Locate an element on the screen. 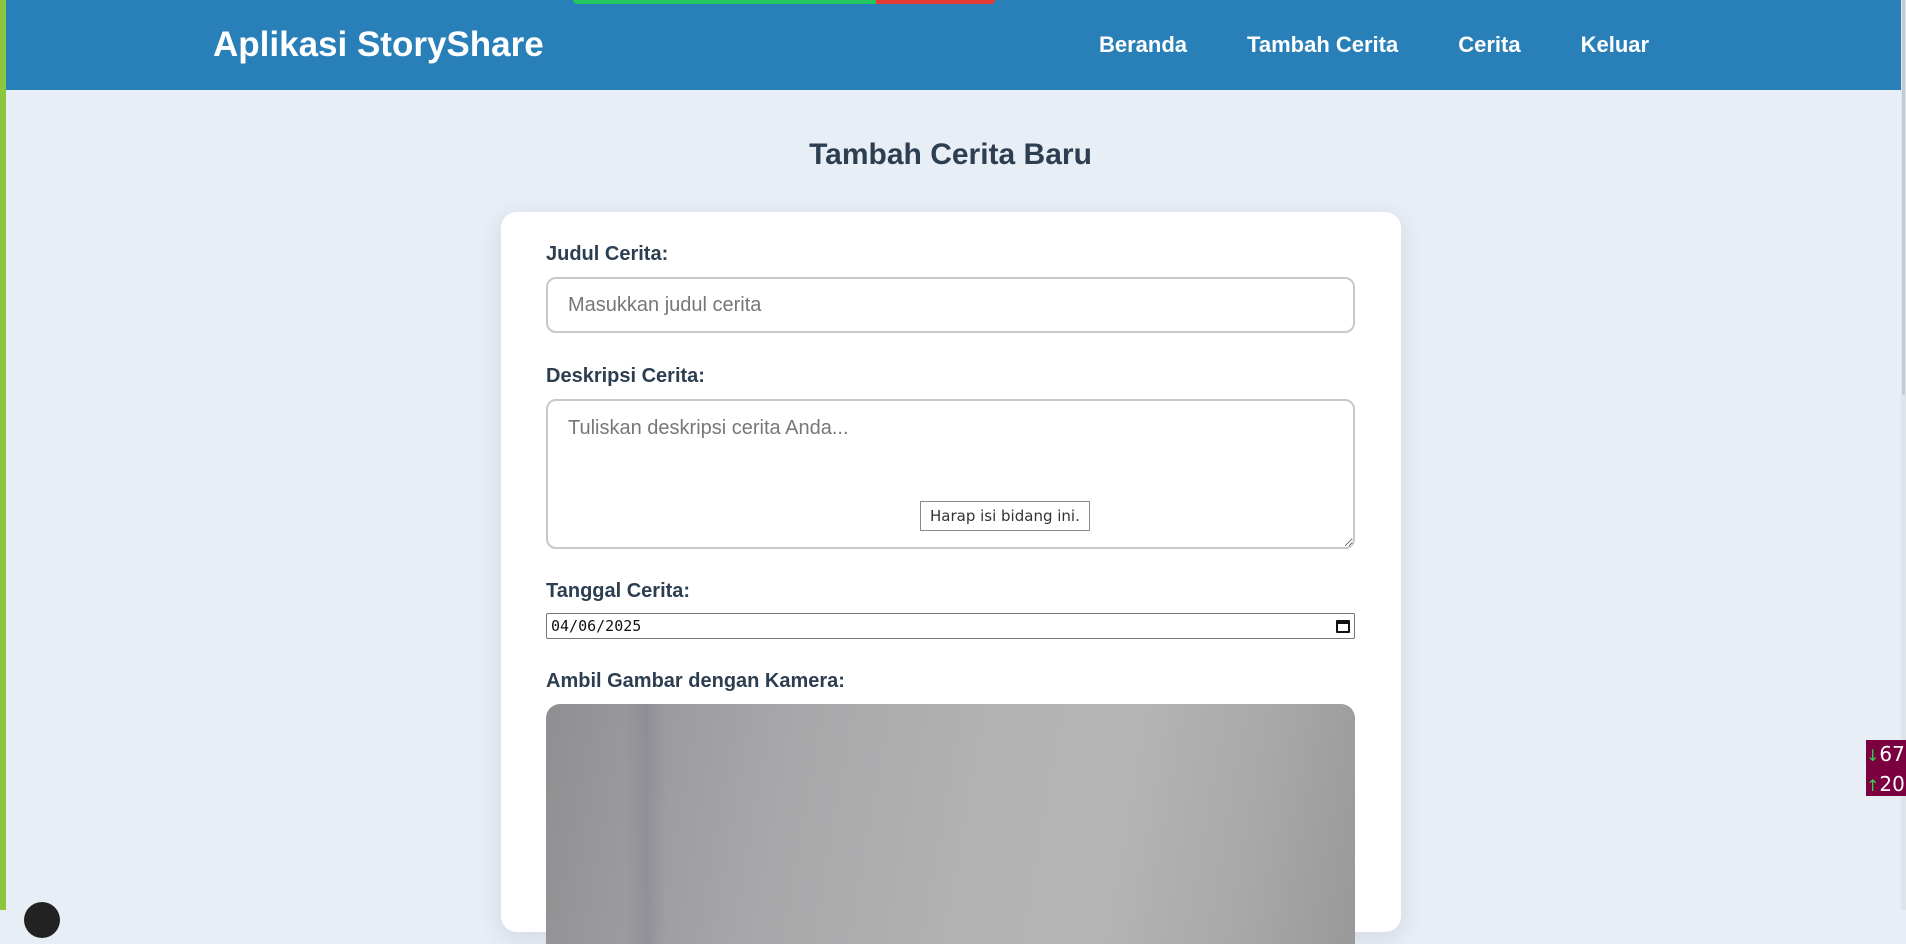 This screenshot has width=1906, height=944. scrollbar-thumb is located at coordinates (1903, 197).